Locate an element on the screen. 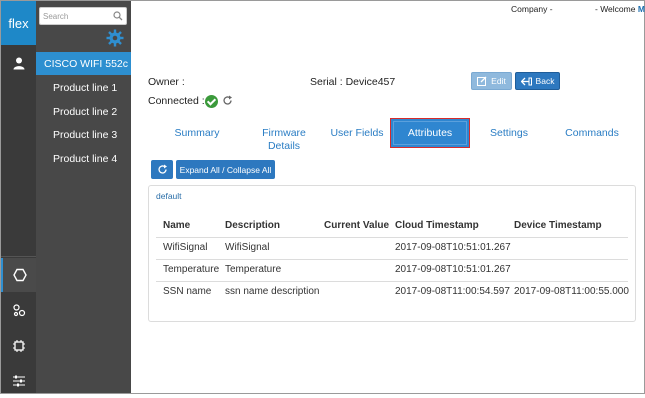  cell-name: Temperature is located at coordinates (191, 269).